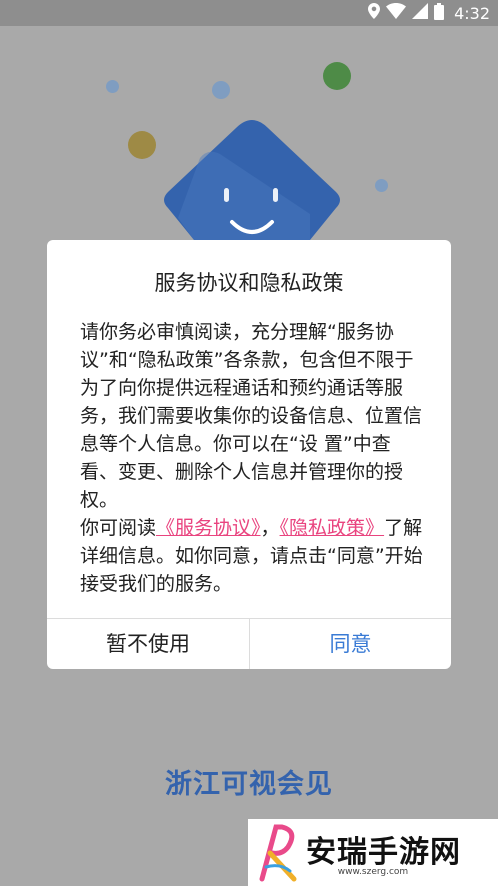 The height and width of the screenshot is (886, 498). What do you see at coordinates (420, 13) in the screenshot?
I see `signal-icon` at bounding box center [420, 13].